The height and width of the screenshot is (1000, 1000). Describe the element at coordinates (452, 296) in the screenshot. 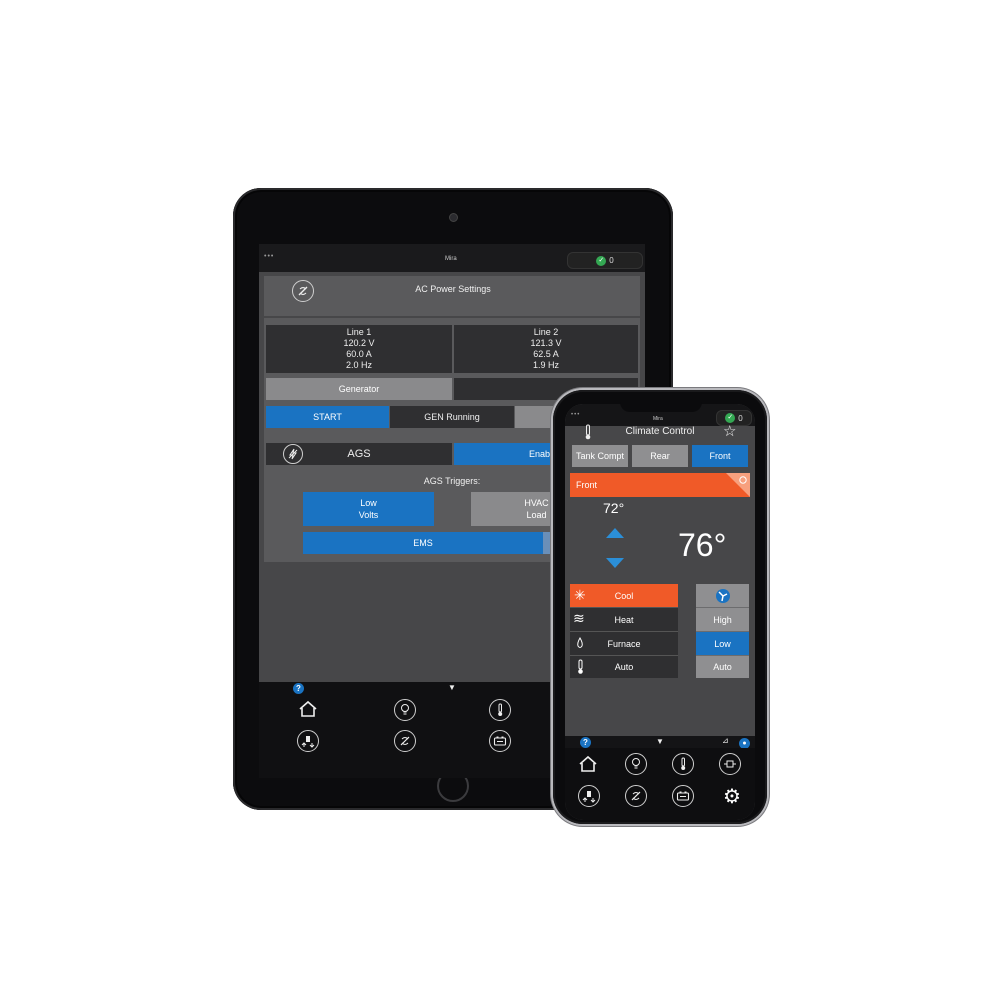

I see `ac-power-header` at that location.